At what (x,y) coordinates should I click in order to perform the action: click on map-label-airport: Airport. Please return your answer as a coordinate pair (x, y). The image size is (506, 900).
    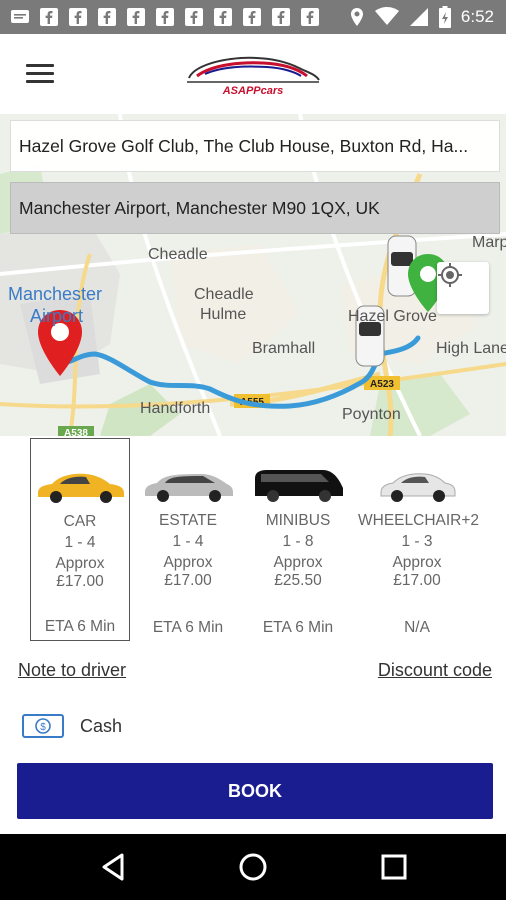
    Looking at the image, I should click on (57, 316).